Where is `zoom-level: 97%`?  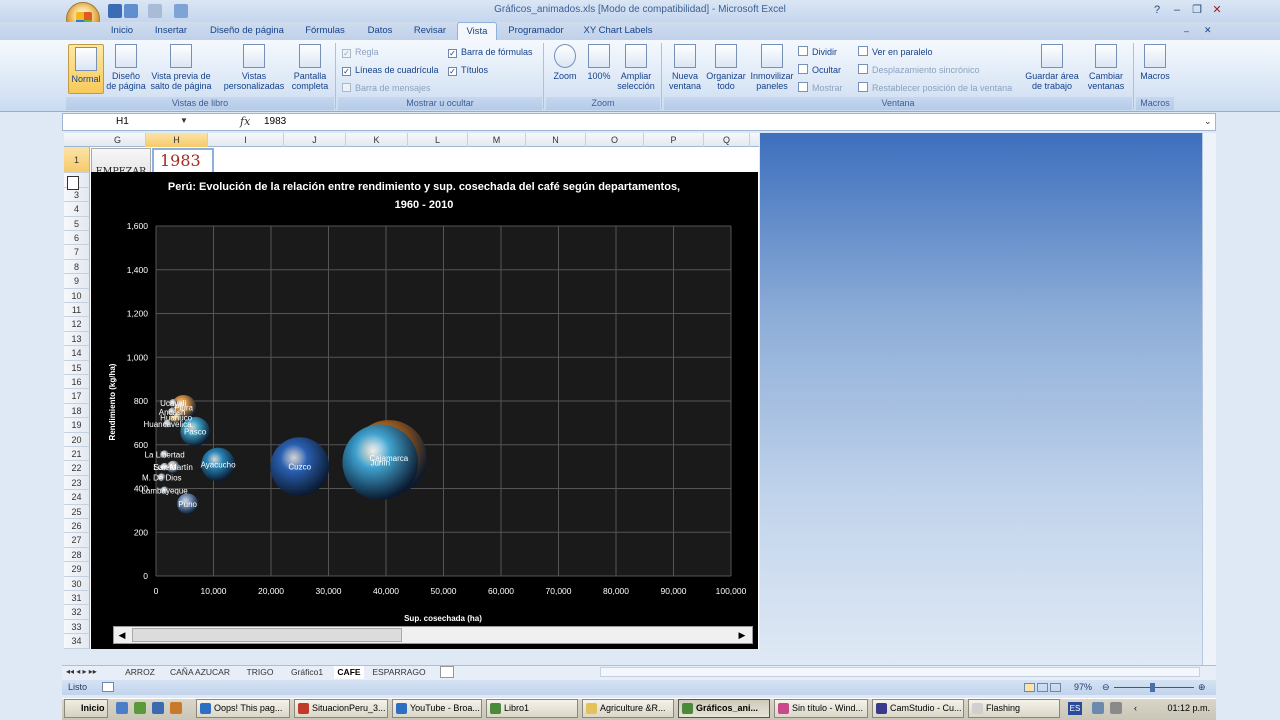
zoom-level: 97% is located at coordinates (1083, 687).